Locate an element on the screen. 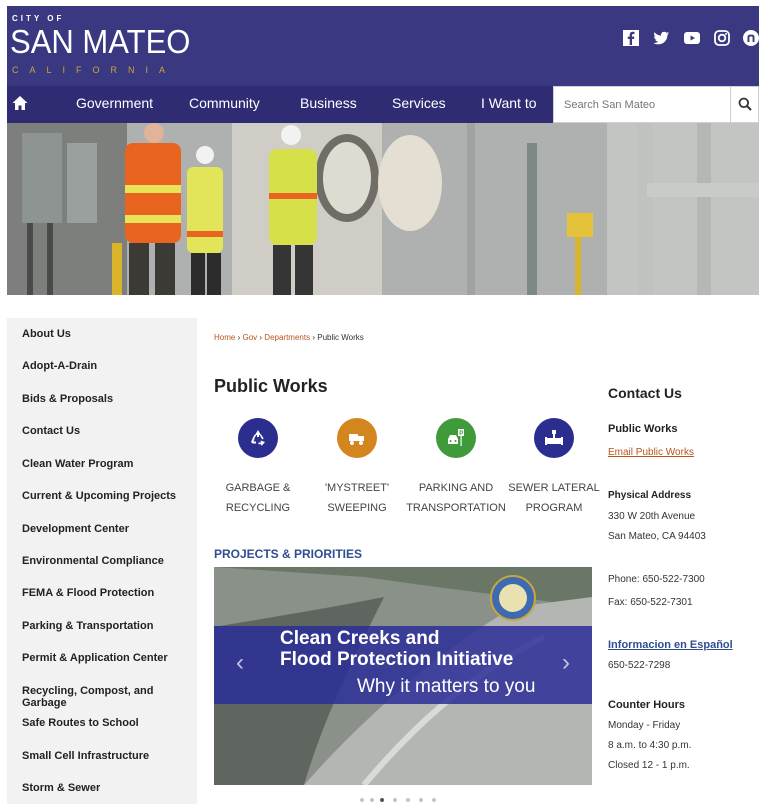 Image resolution: width=759 pixels, height=804 pixels. sidebar-item-about-us: About Us is located at coordinates (46, 334).